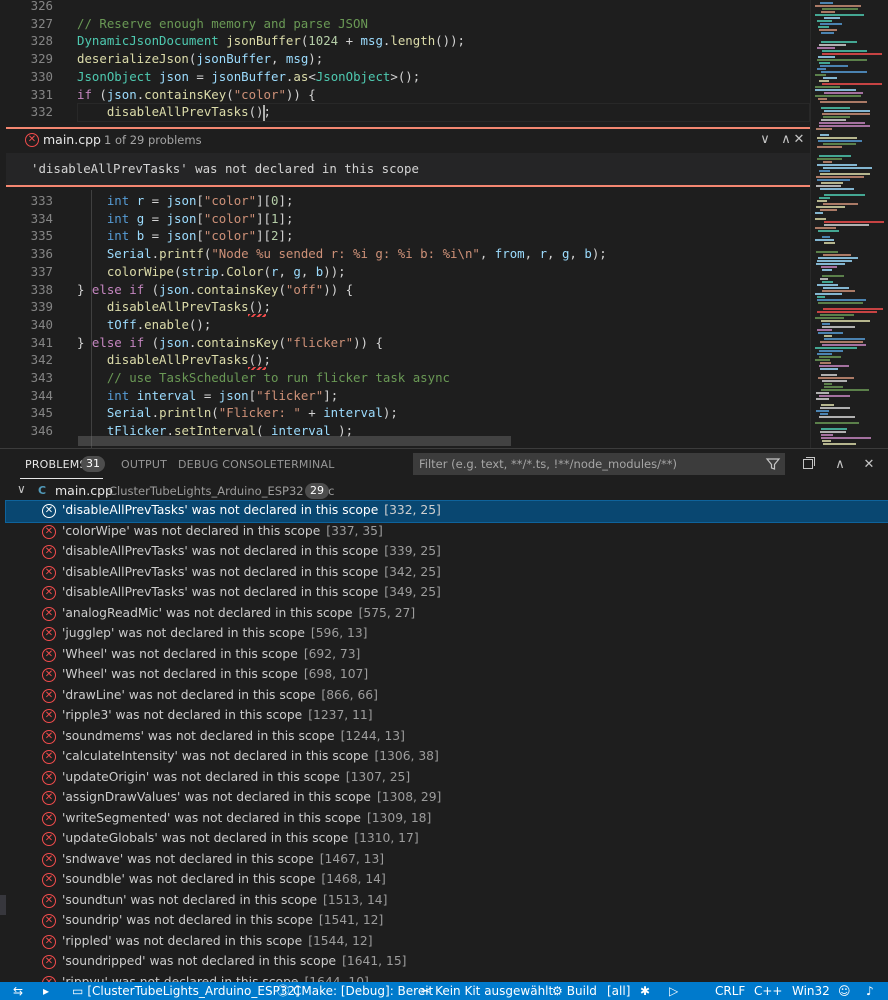 The height and width of the screenshot is (1000, 888). What do you see at coordinates (405, 219) in the screenshot?
I see `code-line: 334 int g = json["color"][1];` at bounding box center [405, 219].